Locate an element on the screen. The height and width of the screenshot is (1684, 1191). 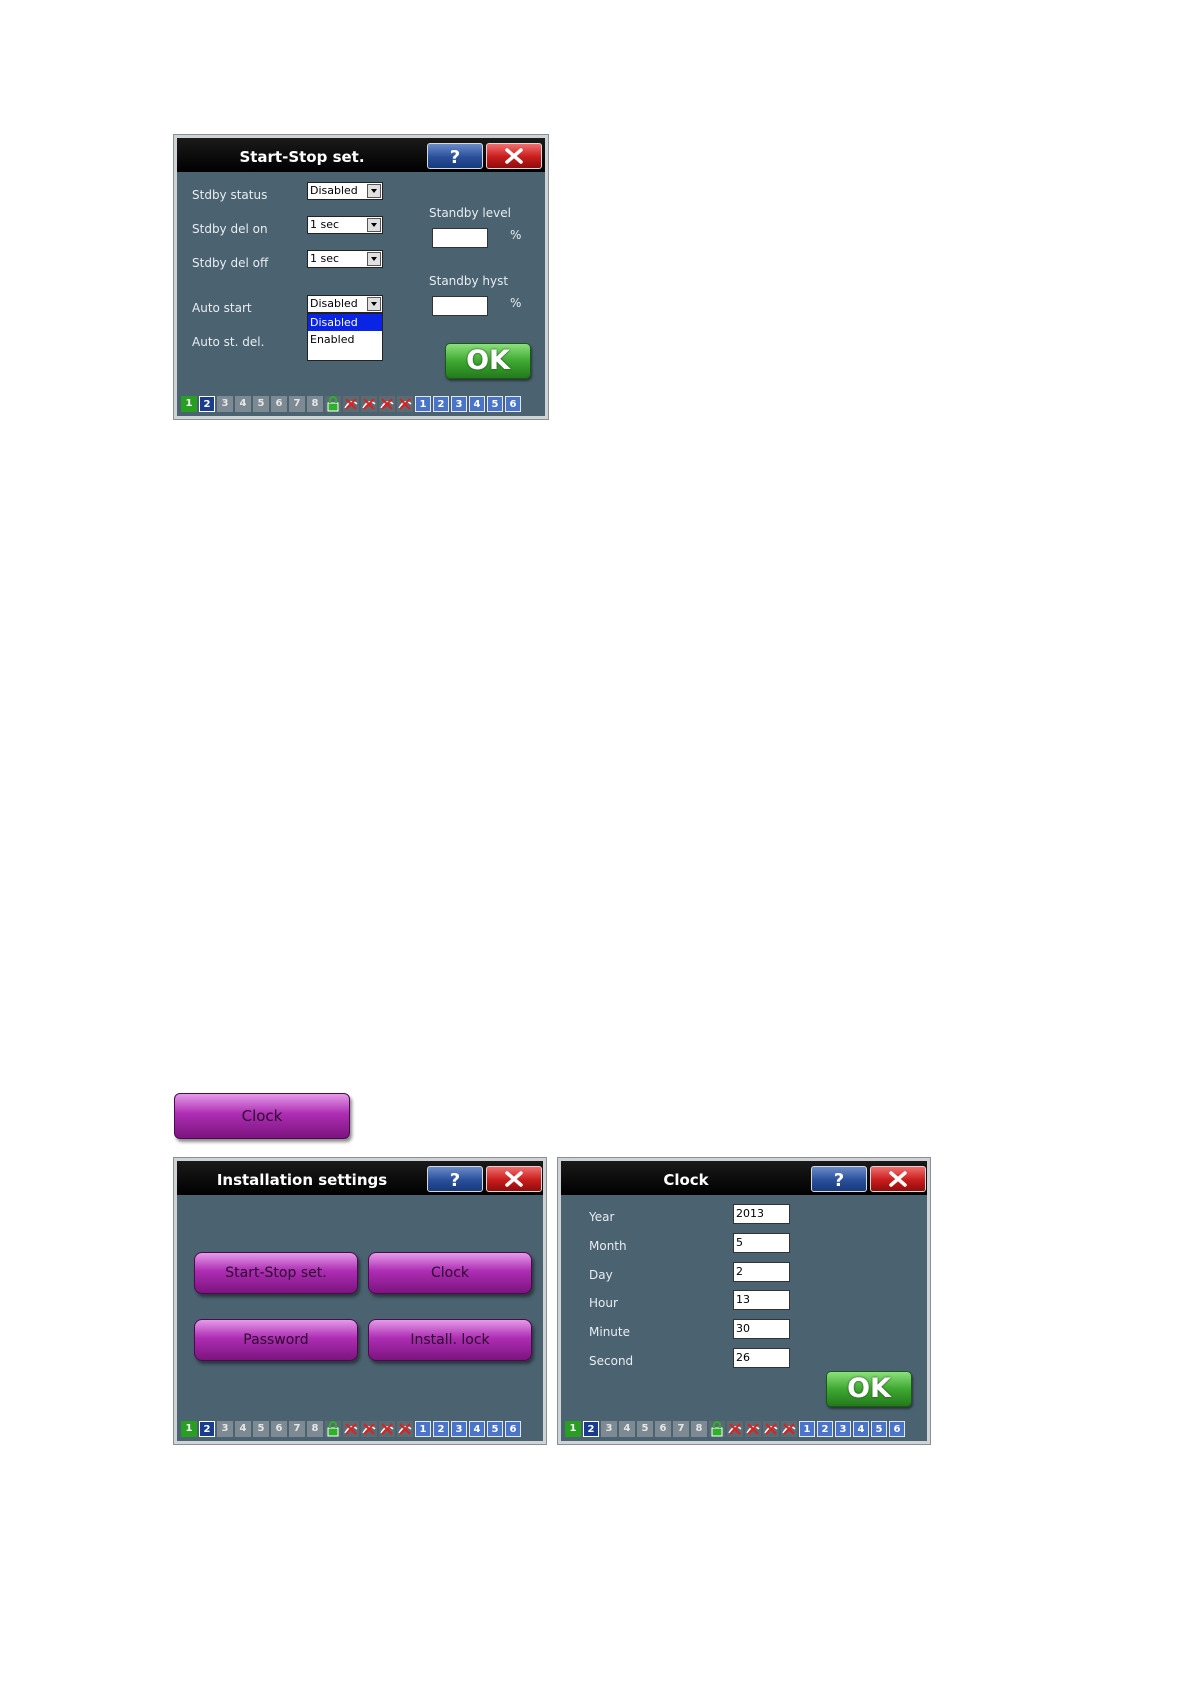
auto-st-del-label: Auto st. del. is located at coordinates (228, 342).